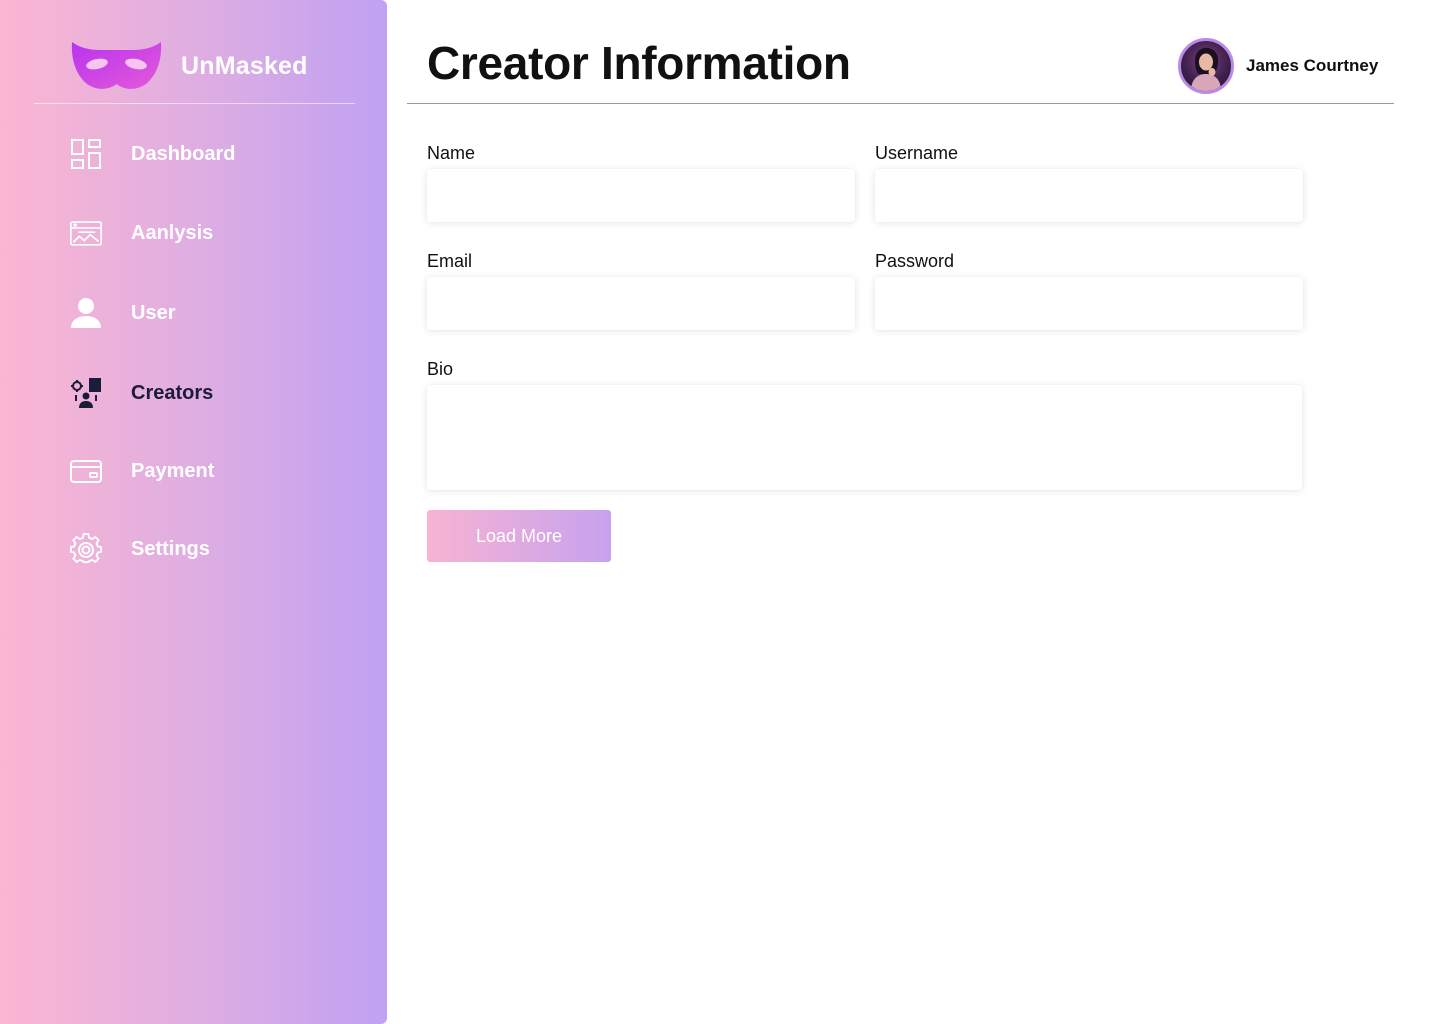  I want to click on user-icon, so click(86, 313).